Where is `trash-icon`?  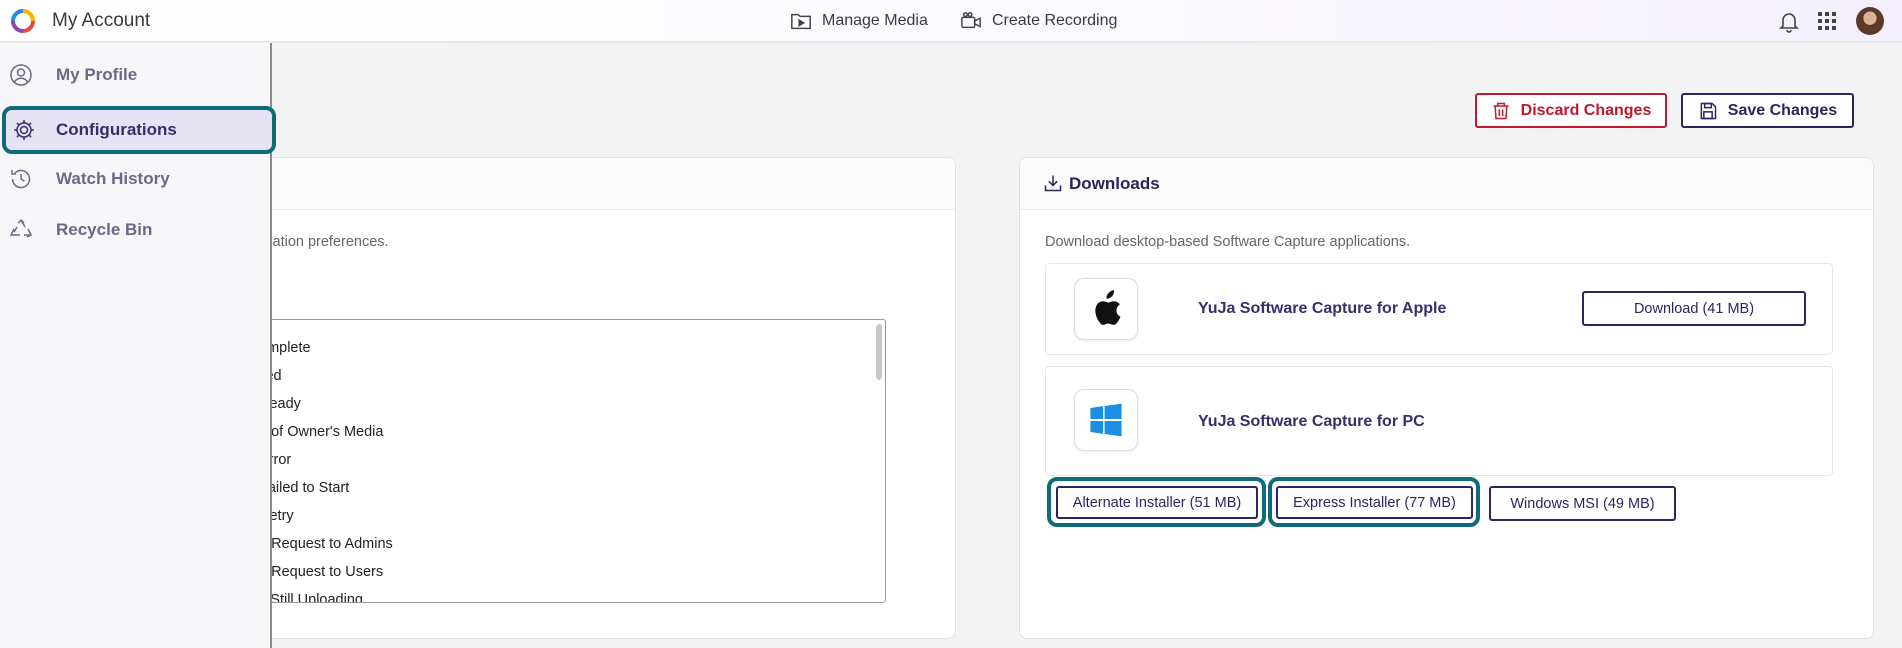
trash-icon is located at coordinates (1501, 110).